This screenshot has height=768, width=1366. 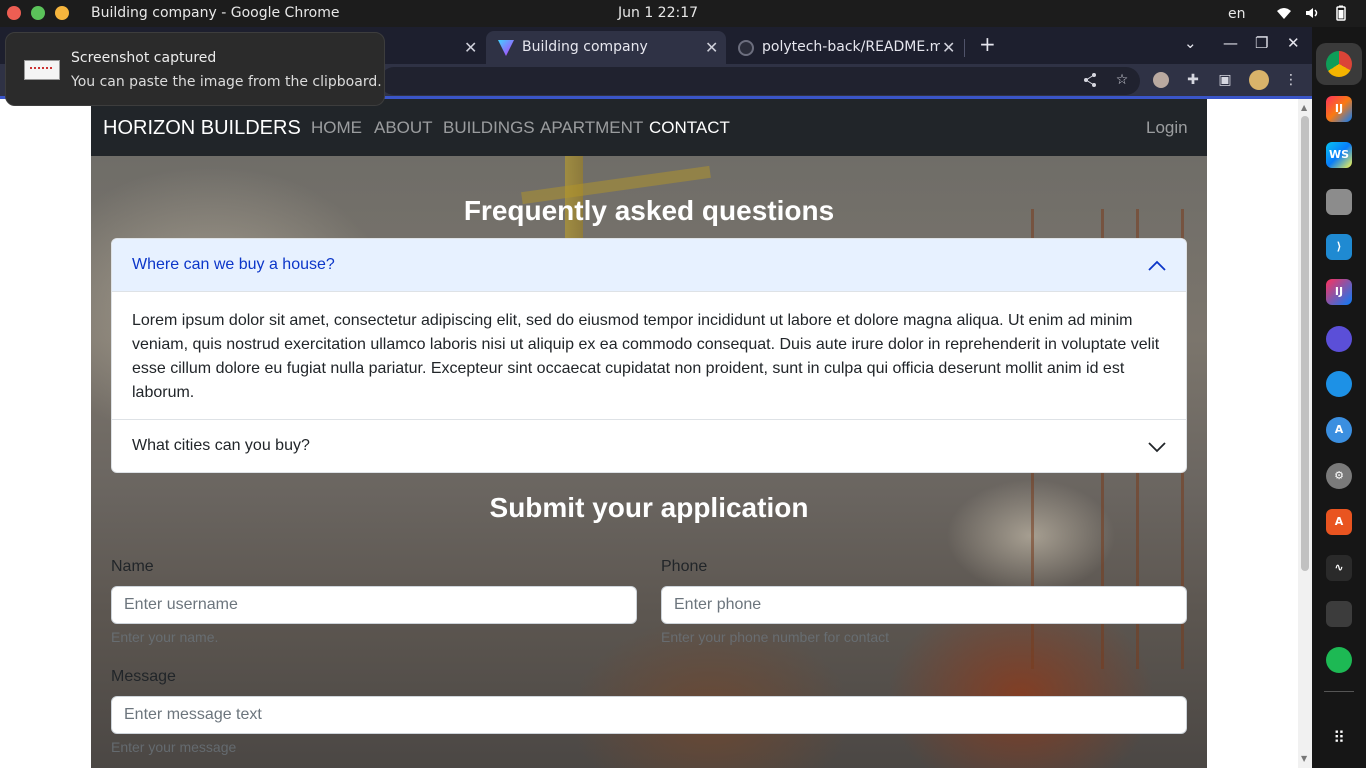 I want to click on phone-label: Phone, so click(x=684, y=566).